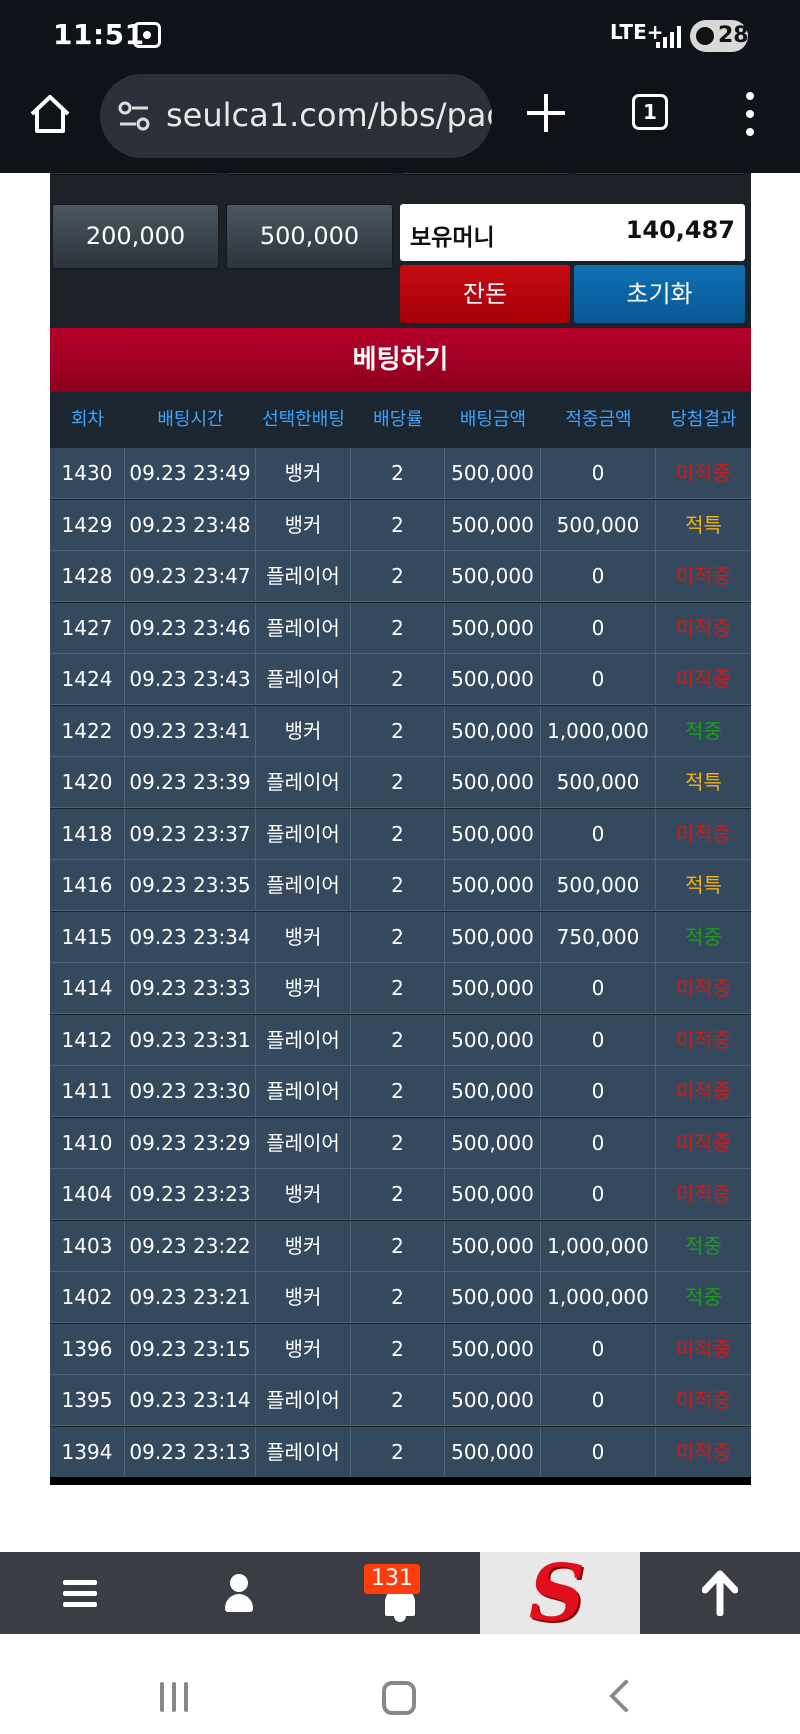  I want to click on arrow-up-icon, so click(720, 1593).